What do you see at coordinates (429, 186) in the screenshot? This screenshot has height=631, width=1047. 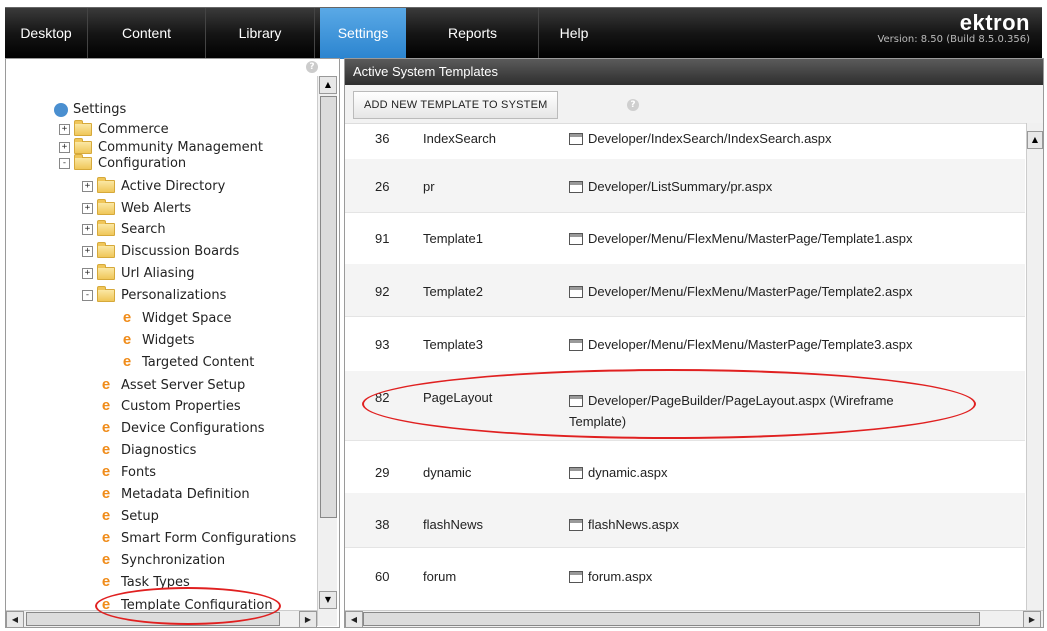 I see `template-name: pr` at bounding box center [429, 186].